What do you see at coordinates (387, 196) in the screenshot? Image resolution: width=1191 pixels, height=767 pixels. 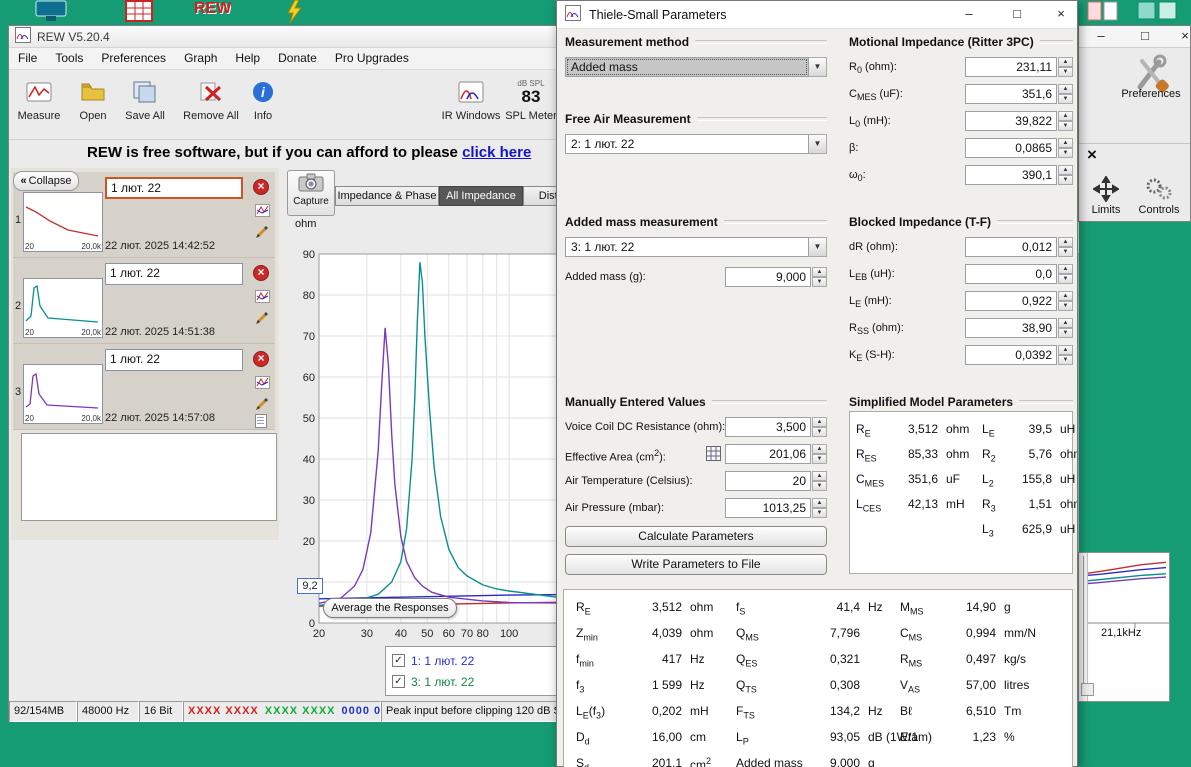 I see `tab-impedance-phase: Impedance & Phase` at bounding box center [387, 196].